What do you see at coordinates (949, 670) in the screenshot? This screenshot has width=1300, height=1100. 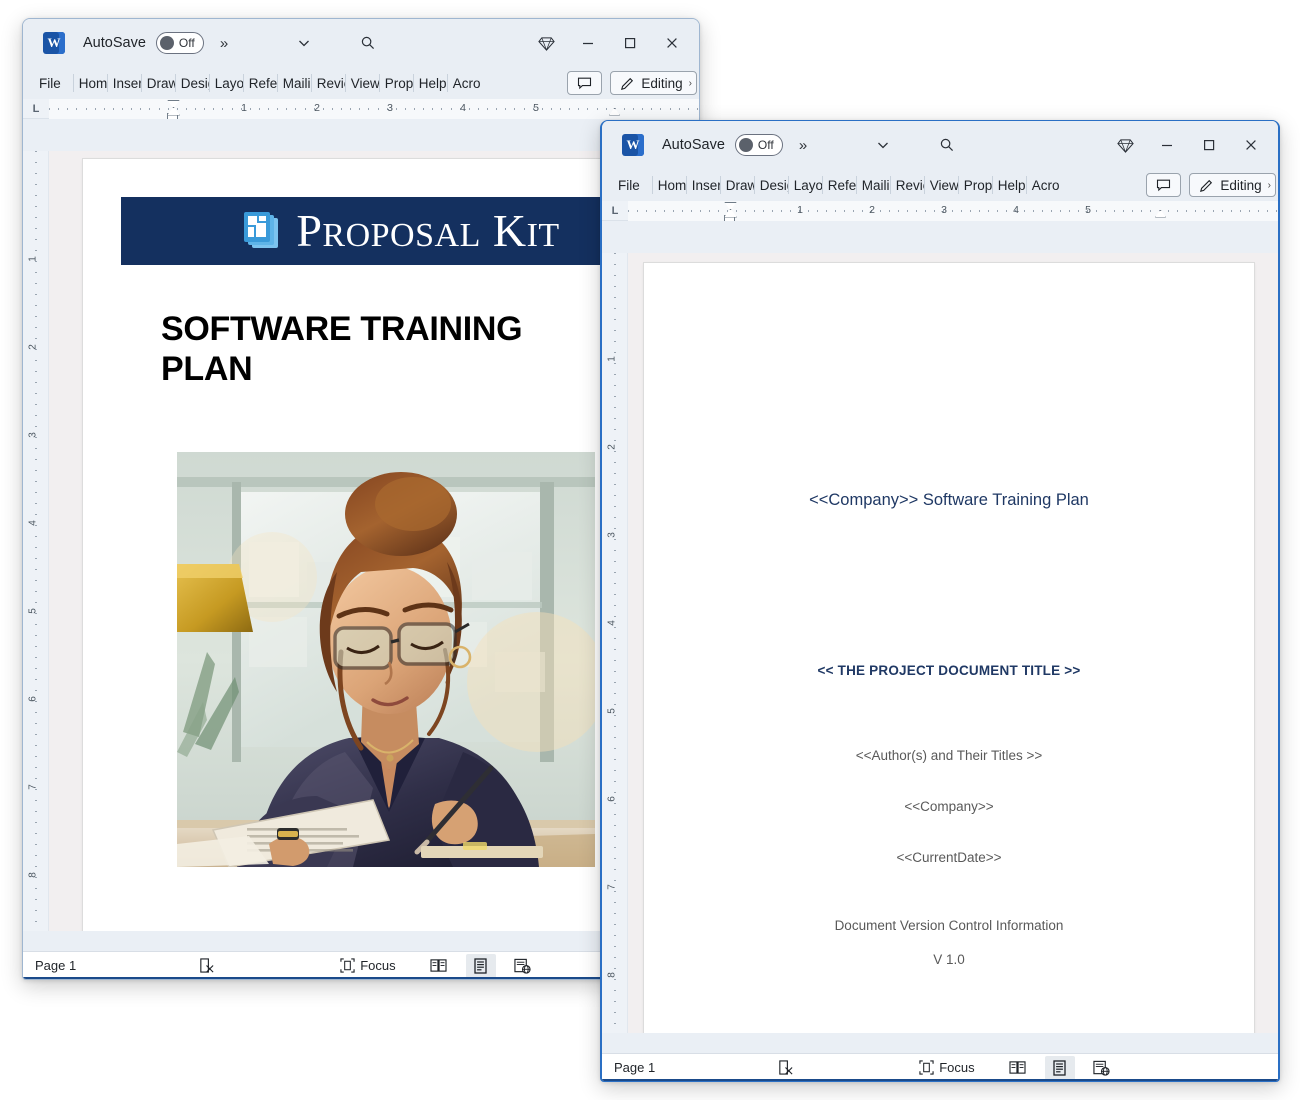 I see `document-line: << THE PROJECT DOCUMENT TITLE >>` at bounding box center [949, 670].